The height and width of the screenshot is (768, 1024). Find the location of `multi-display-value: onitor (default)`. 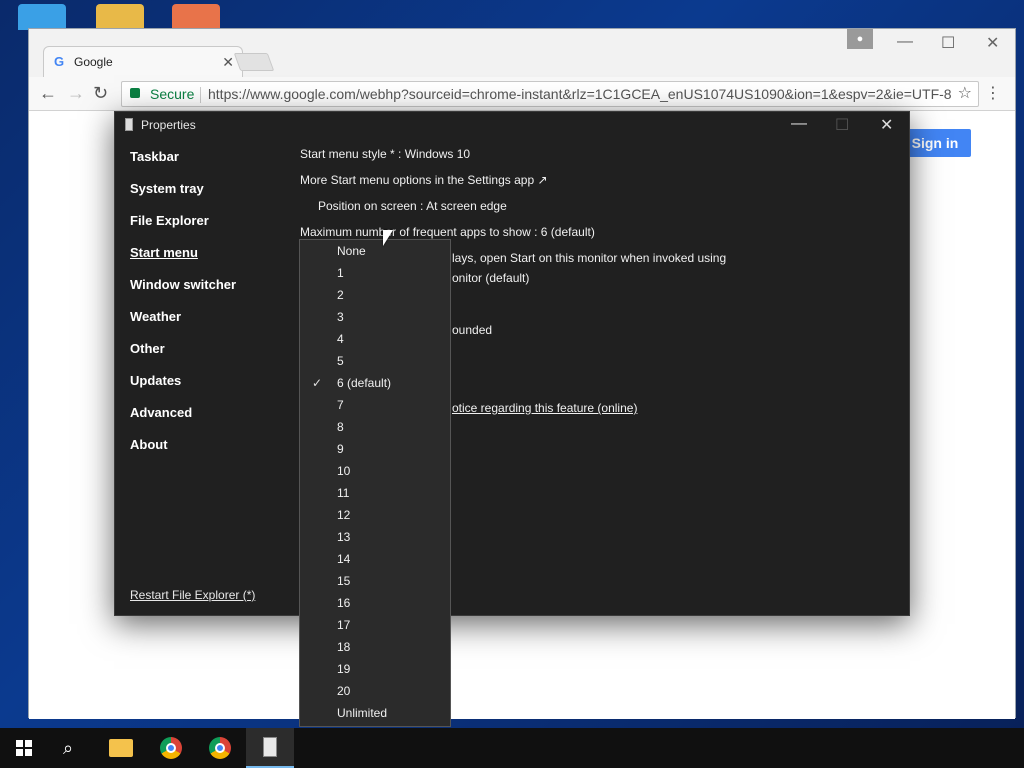

multi-display-value: onitor (default) is located at coordinates (490, 278).